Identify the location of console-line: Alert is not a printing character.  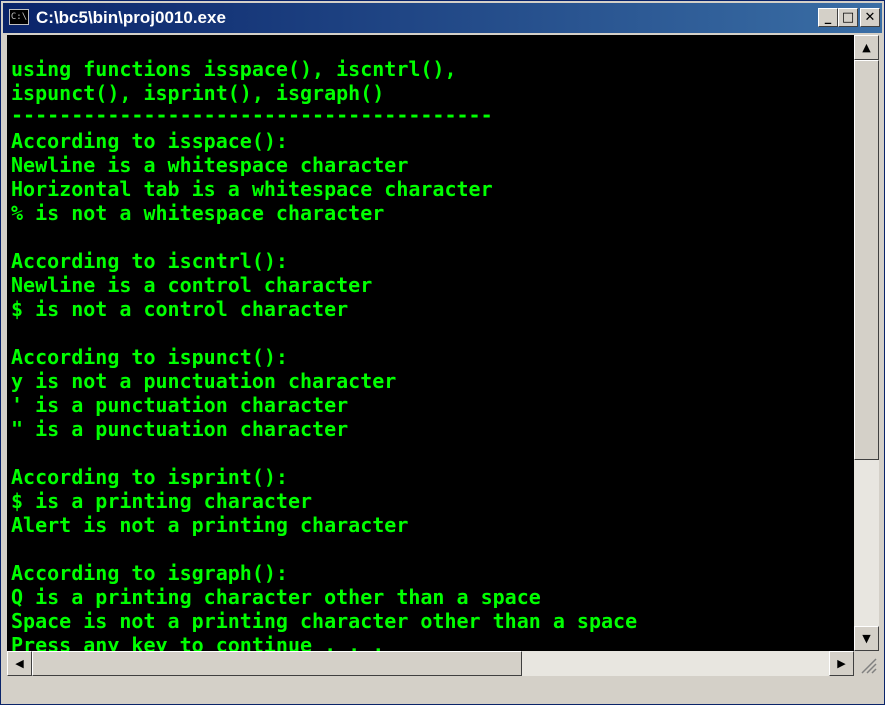
(210, 525).